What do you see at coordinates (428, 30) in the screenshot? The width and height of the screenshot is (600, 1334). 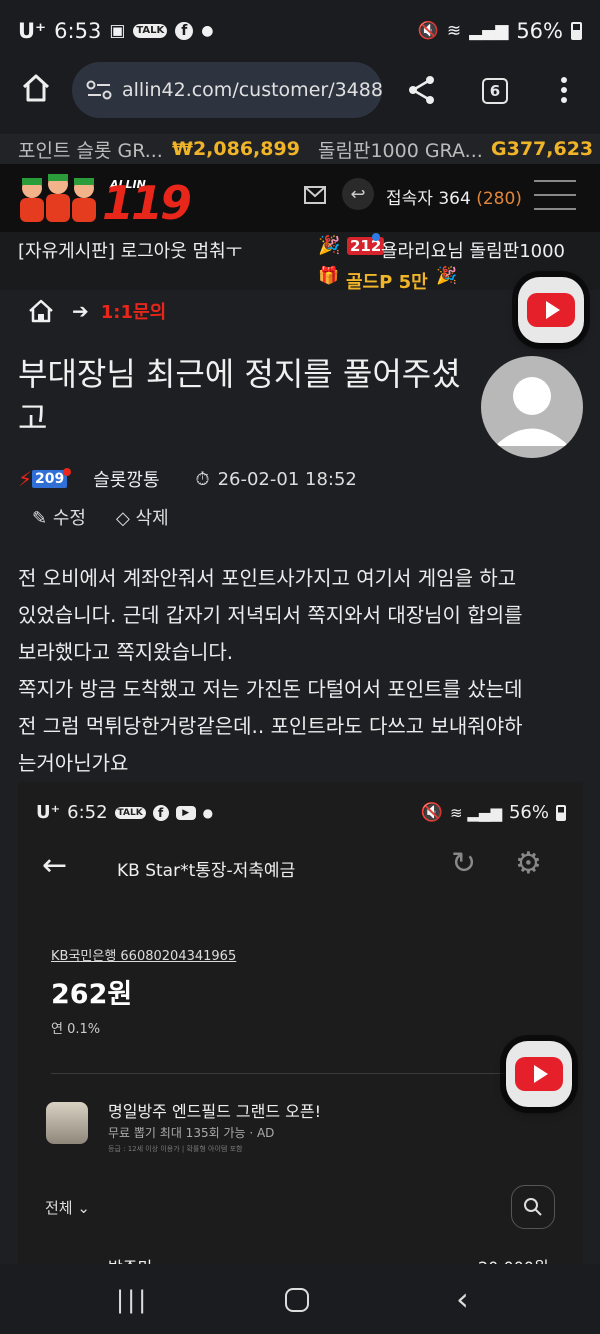 I see `mute-icon: 🔇` at bounding box center [428, 30].